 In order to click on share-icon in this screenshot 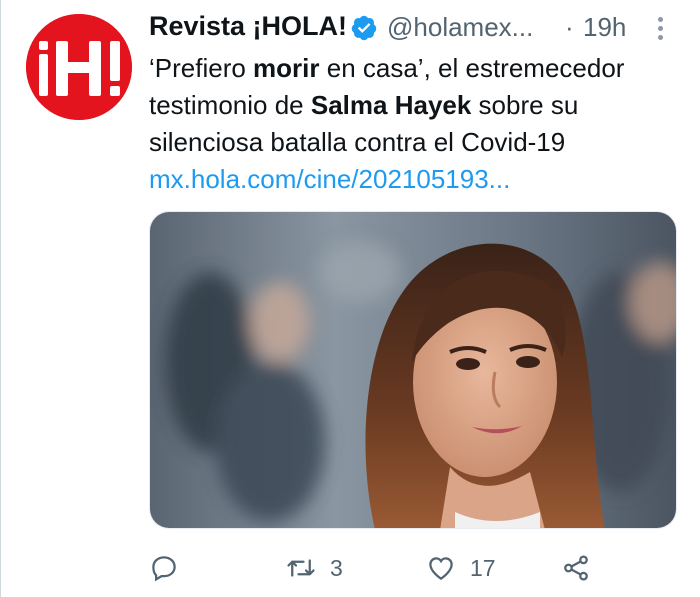, I will do `click(576, 568)`.